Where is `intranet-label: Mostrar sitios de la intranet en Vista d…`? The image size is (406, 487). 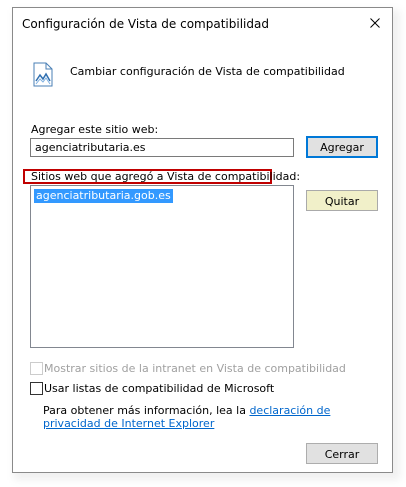 intranet-label: Mostrar sitios de la intranet en Vista d… is located at coordinates (195, 368).